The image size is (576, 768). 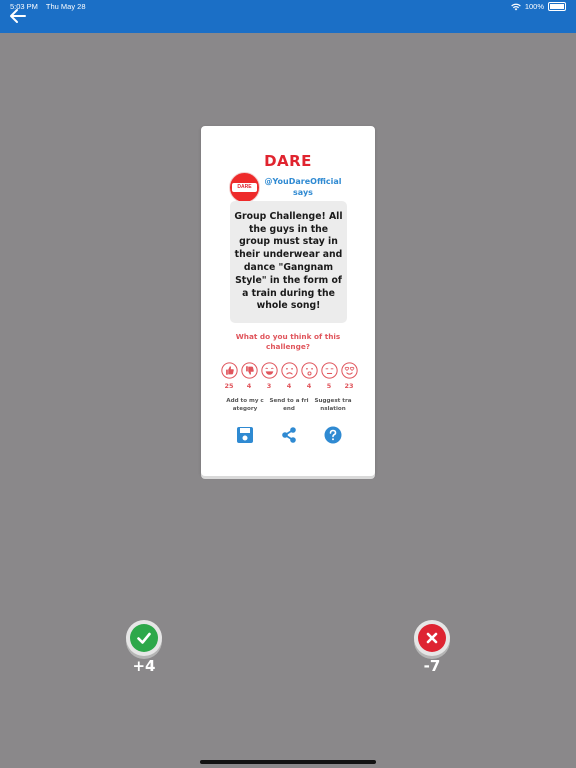 I want to click on help-icon, so click(x=333, y=435).